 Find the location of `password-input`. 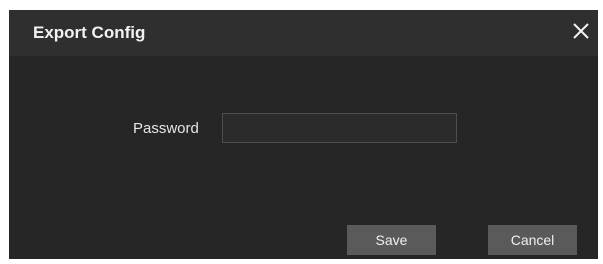

password-input is located at coordinates (339, 128).